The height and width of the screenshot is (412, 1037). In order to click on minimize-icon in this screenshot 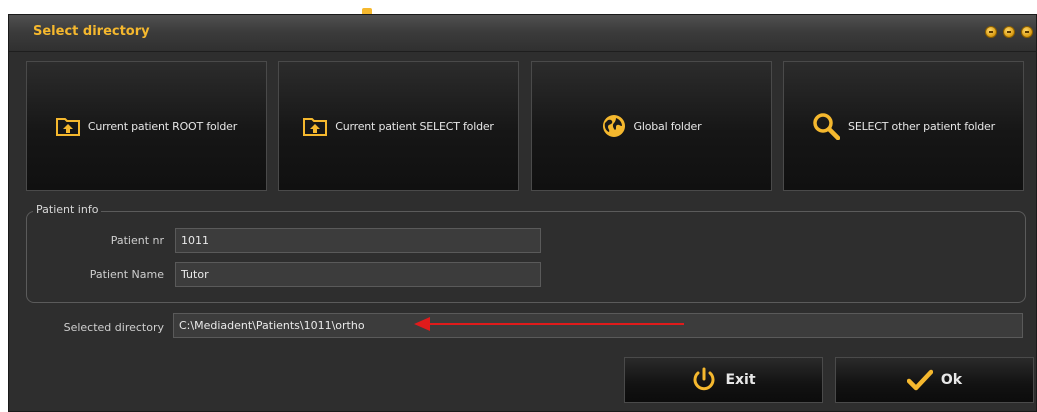, I will do `click(991, 32)`.